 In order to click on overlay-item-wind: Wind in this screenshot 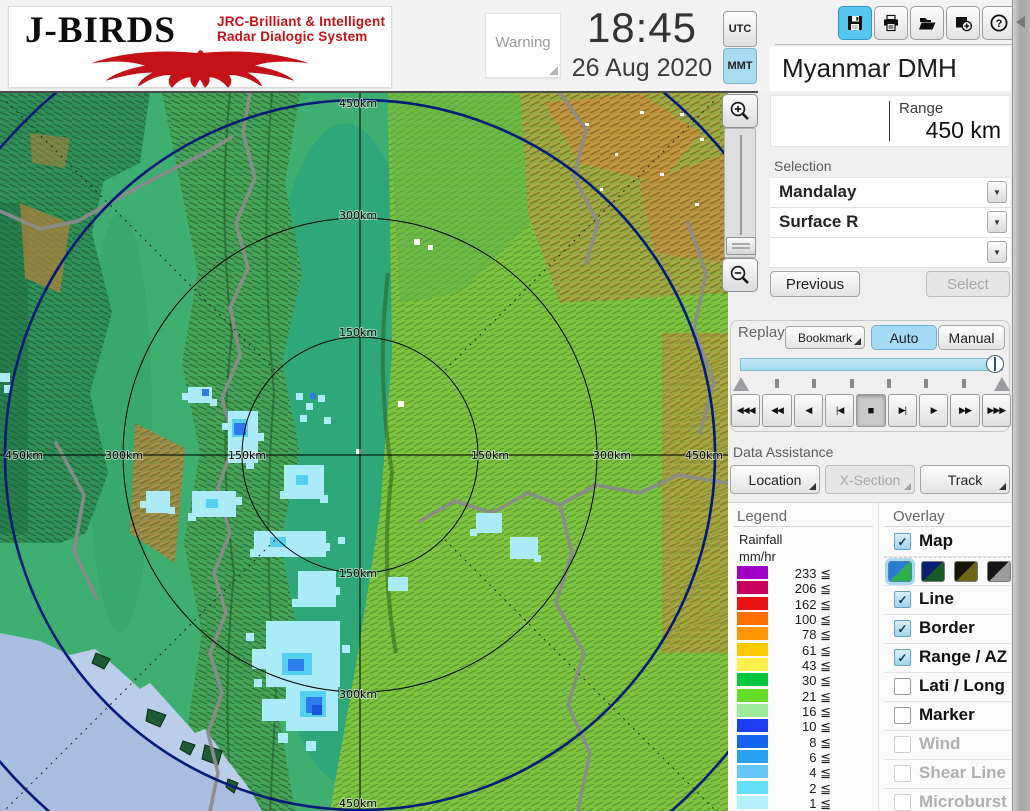, I will do `click(947, 745)`.